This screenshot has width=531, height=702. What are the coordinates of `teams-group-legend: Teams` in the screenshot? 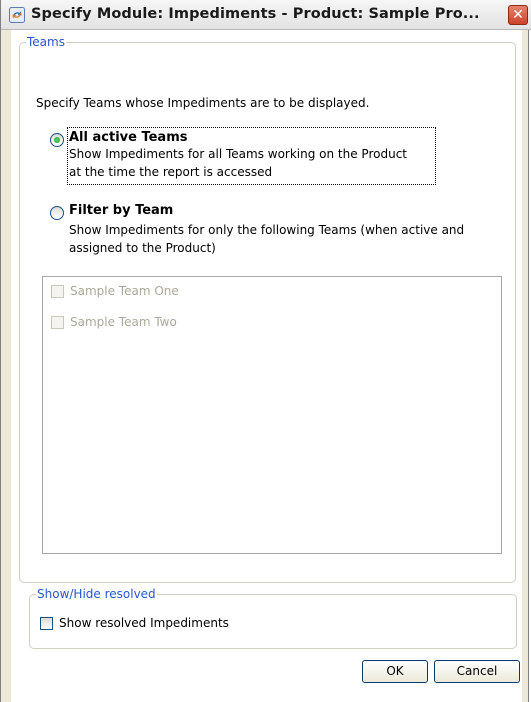 It's located at (46, 42).